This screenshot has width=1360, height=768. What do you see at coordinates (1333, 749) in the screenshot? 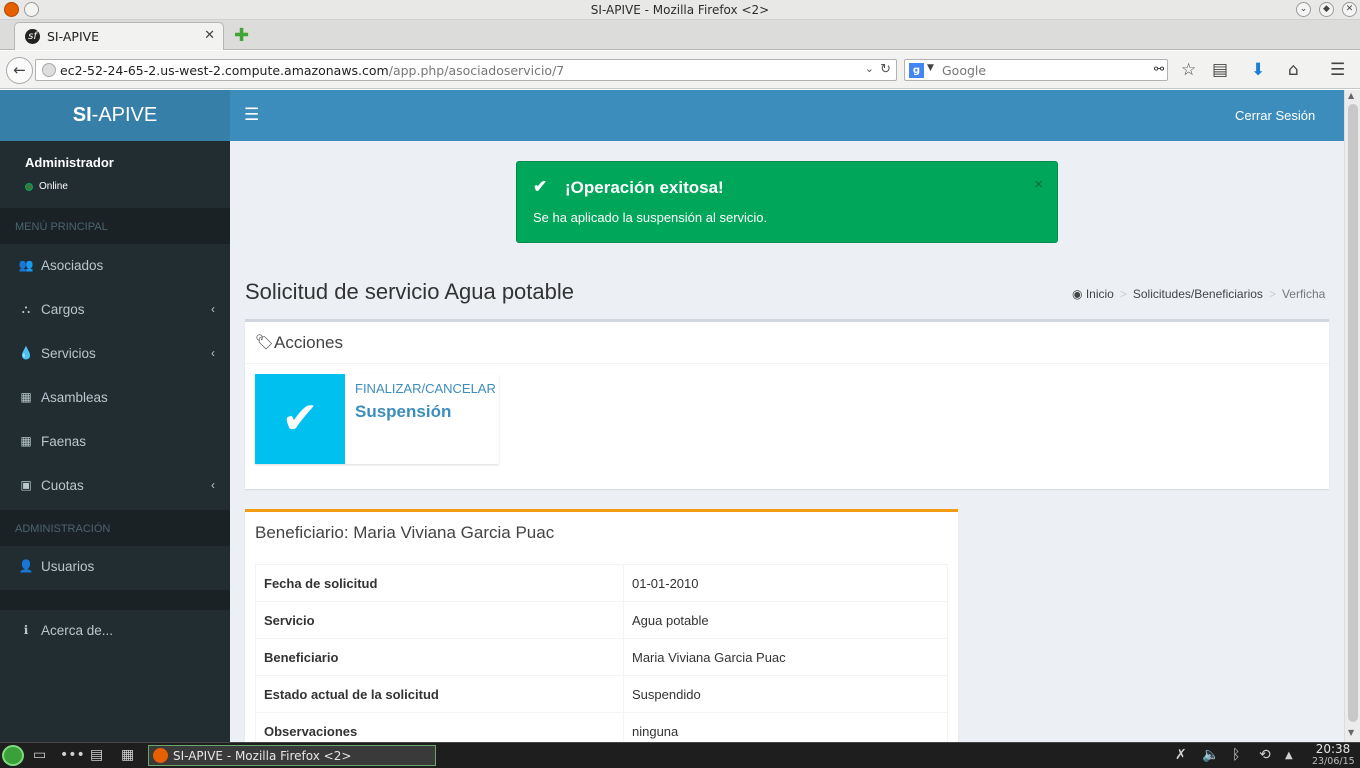
I see `clock-time: 20:38` at bounding box center [1333, 749].